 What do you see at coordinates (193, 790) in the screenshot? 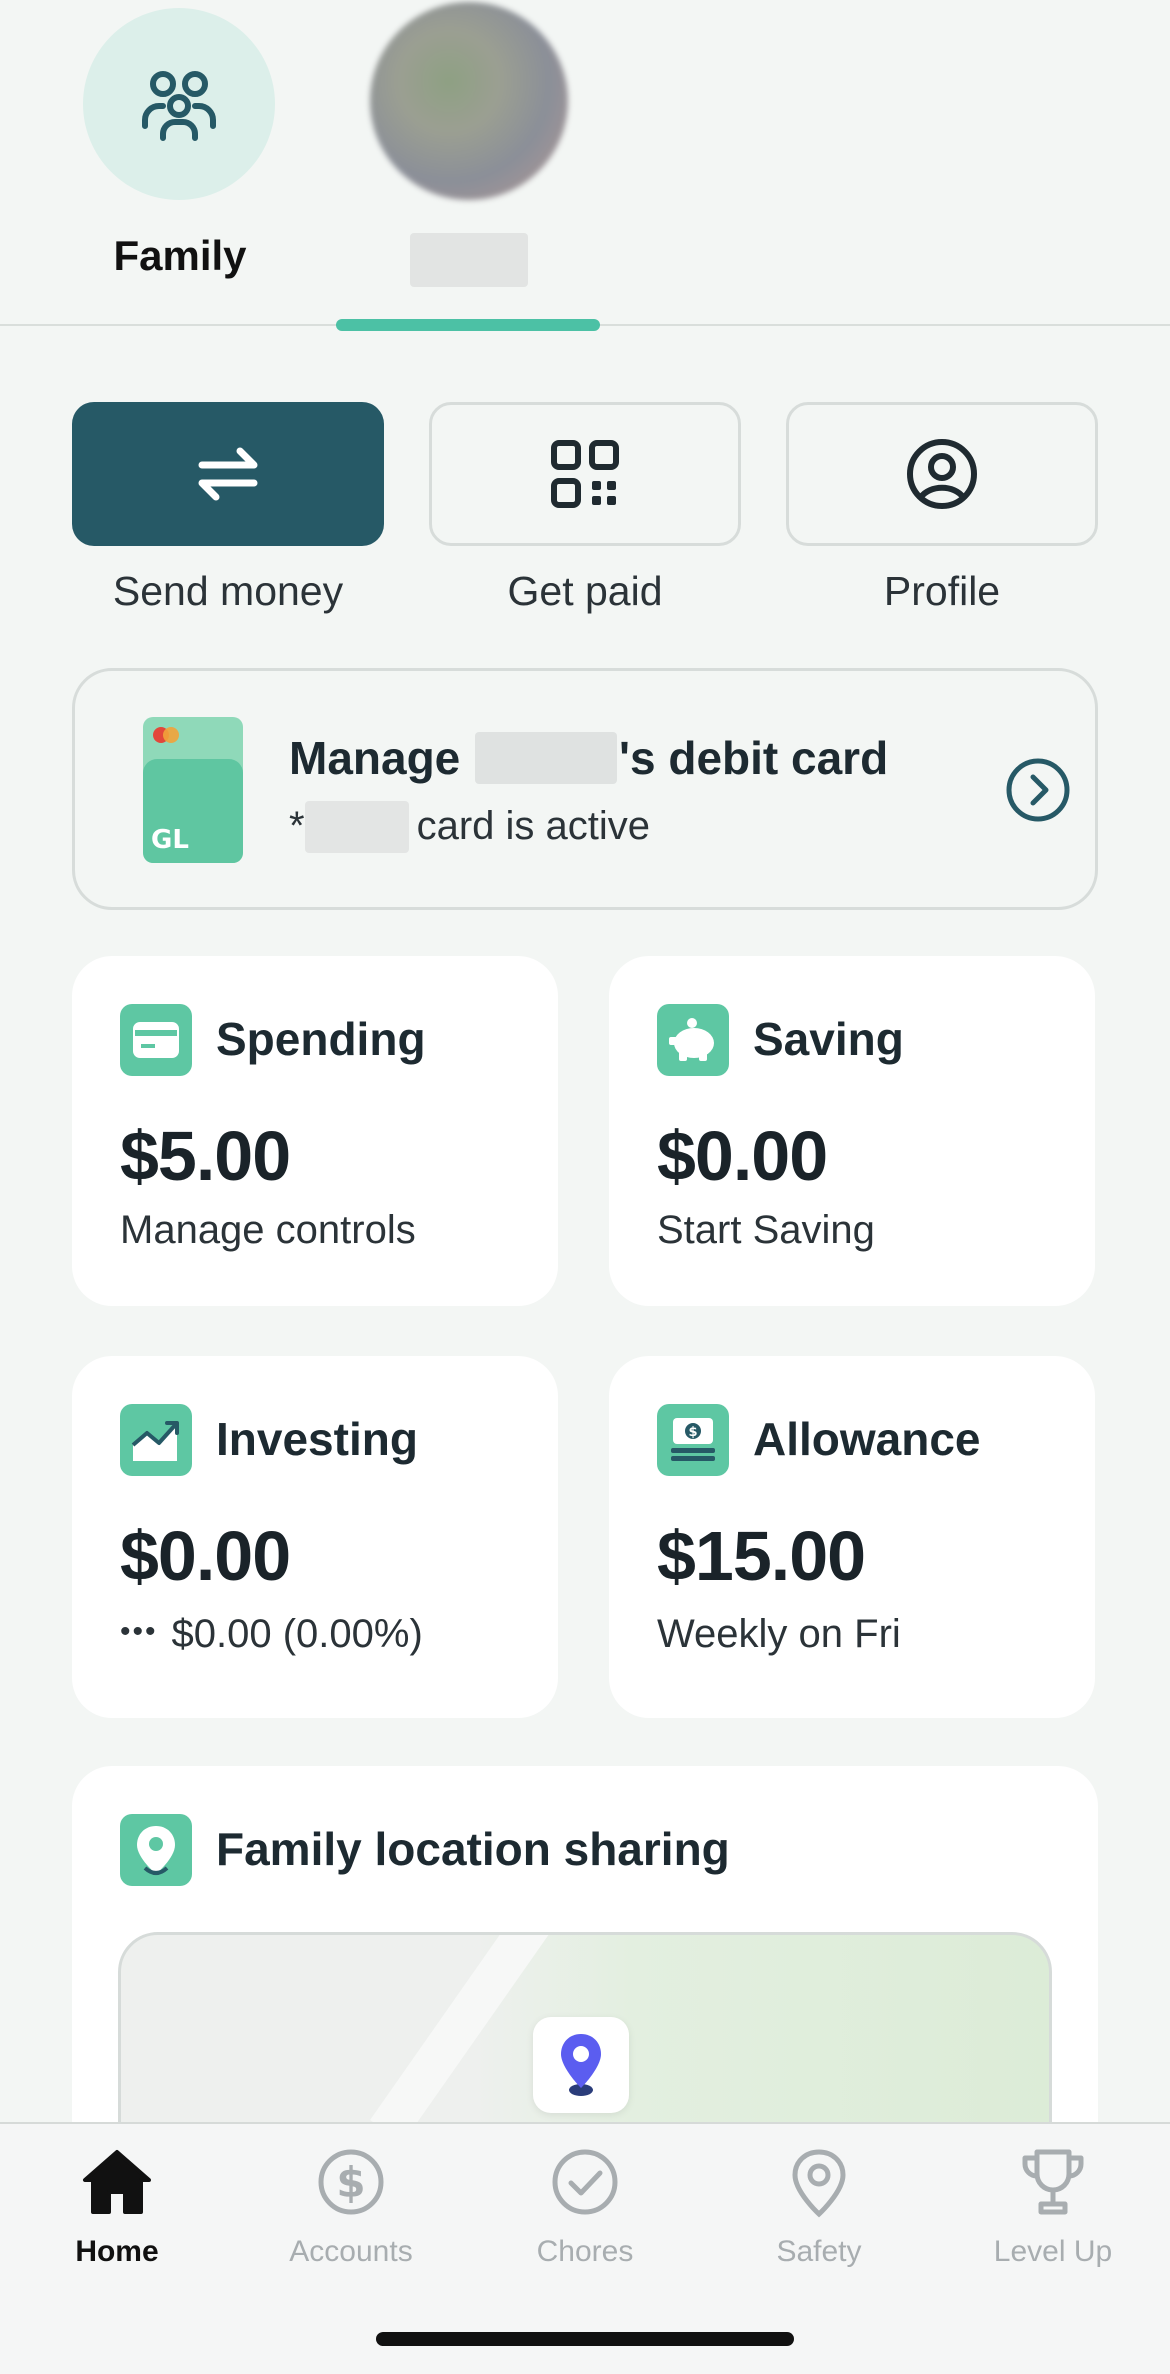
I see `debit-card-thumbnail: GL` at bounding box center [193, 790].